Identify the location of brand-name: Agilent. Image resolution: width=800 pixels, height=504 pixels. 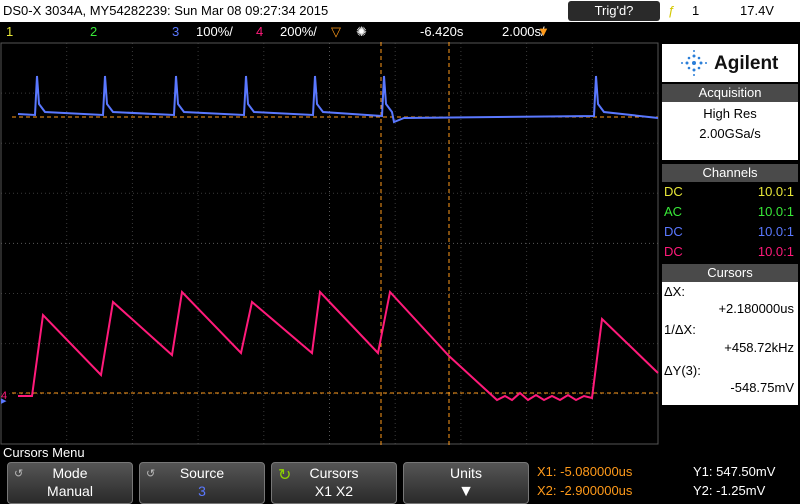
(746, 63).